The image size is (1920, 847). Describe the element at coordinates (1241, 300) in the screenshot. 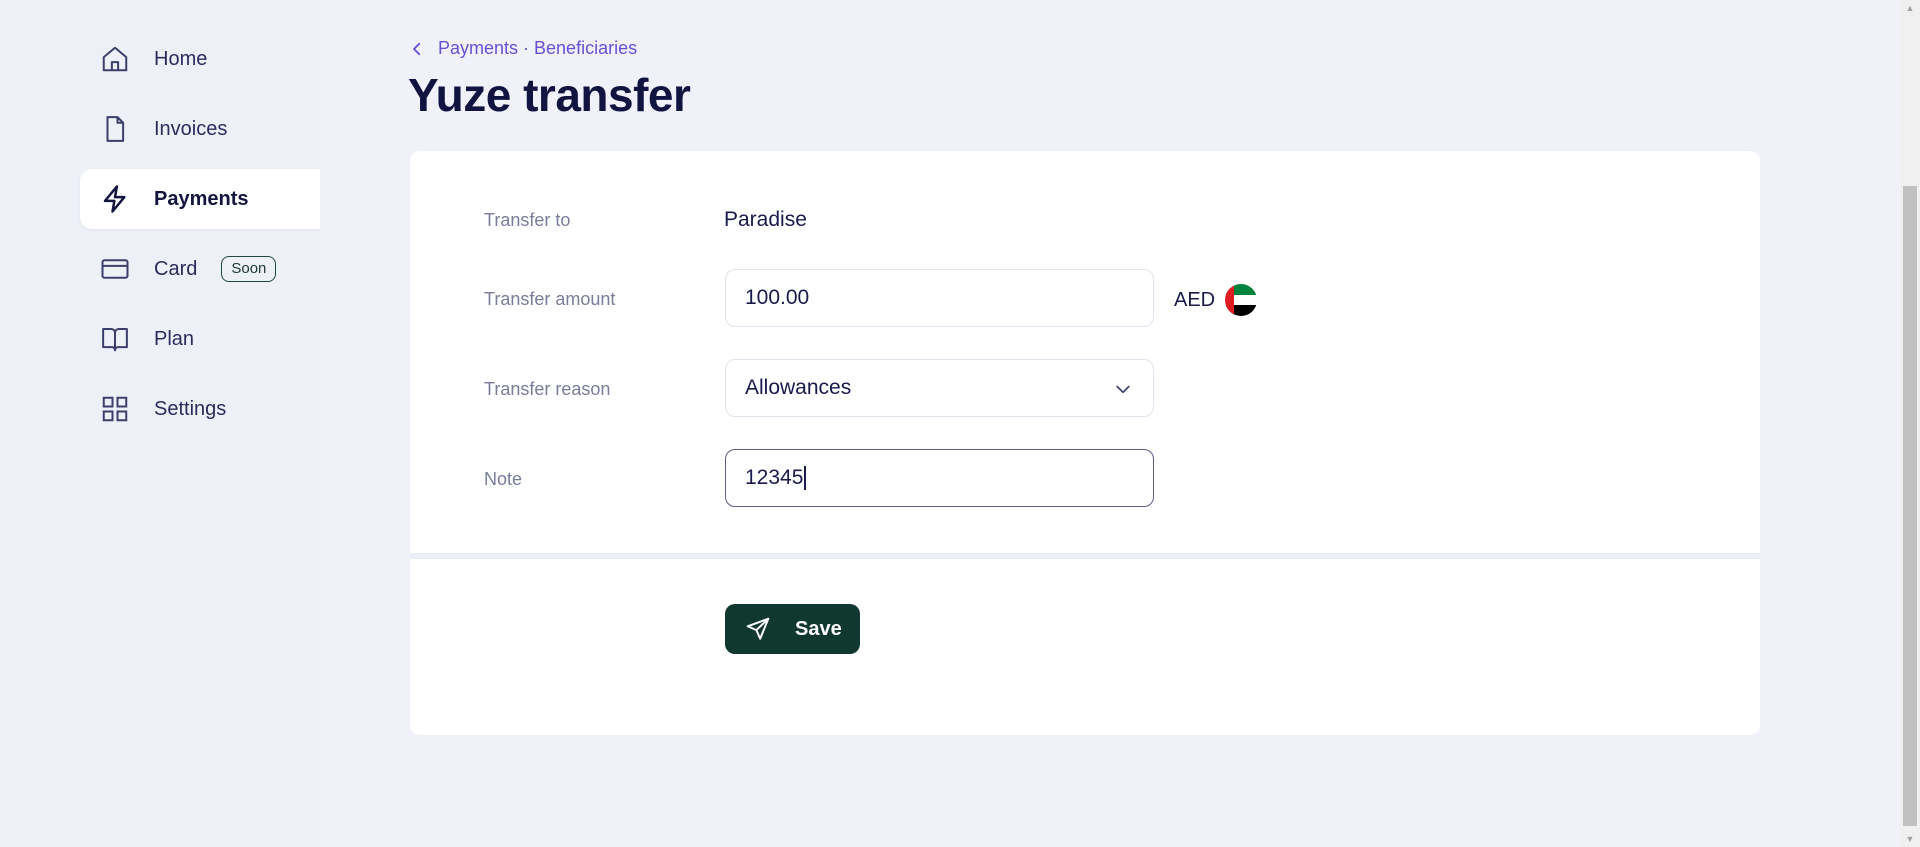

I see `uae-flag-icon` at that location.